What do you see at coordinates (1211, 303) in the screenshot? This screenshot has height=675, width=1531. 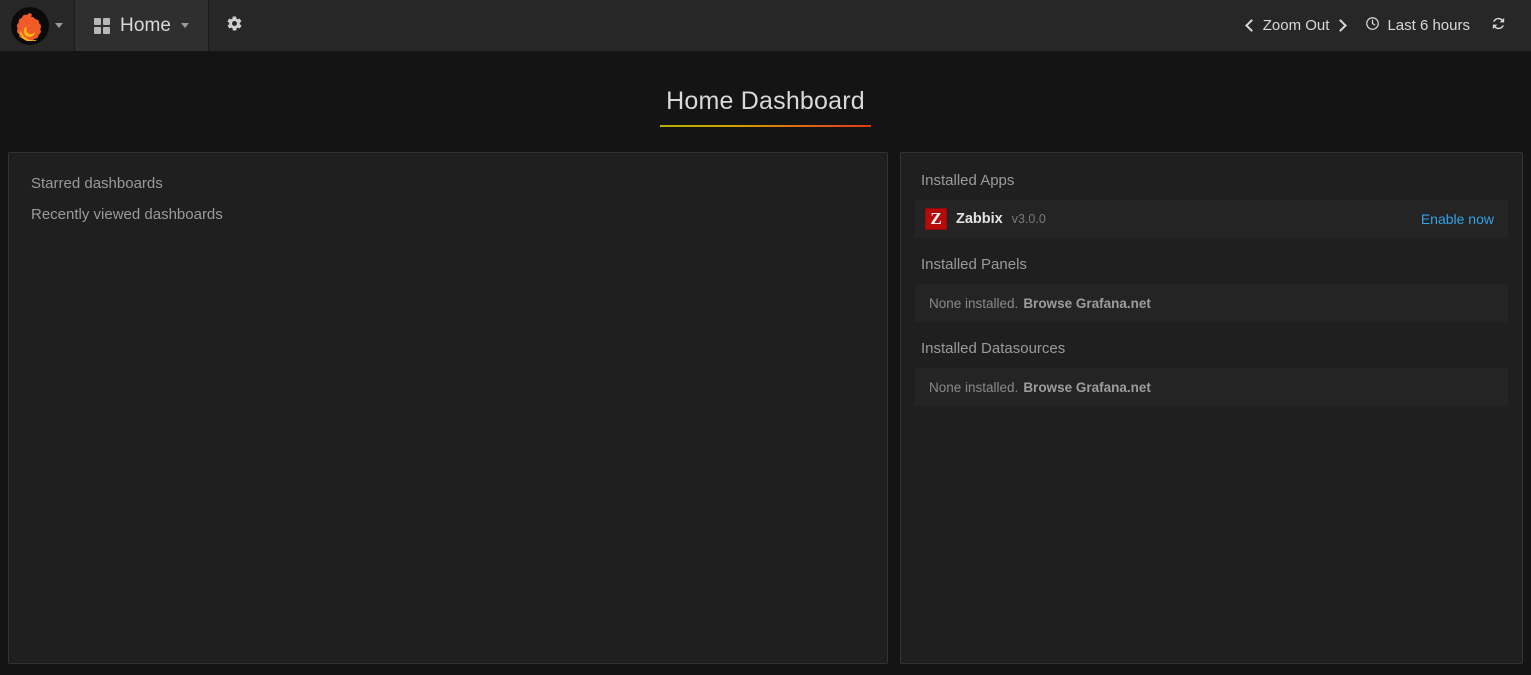 I see `installed-panels-empty-row: None installed. Browse Grafana.net` at bounding box center [1211, 303].